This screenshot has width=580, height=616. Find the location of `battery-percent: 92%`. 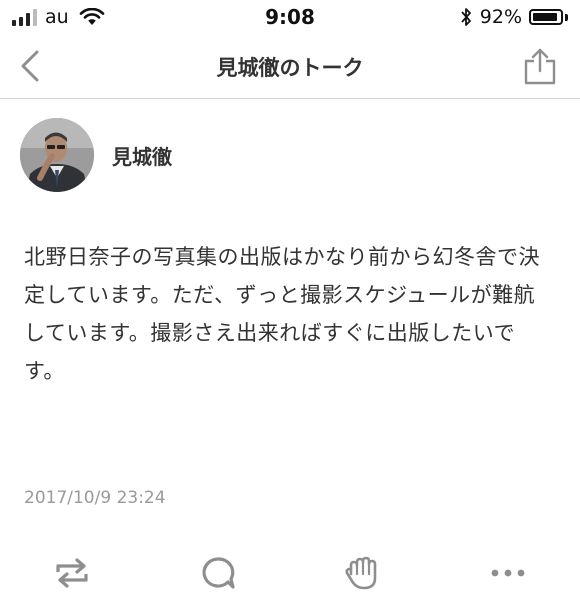

battery-percent: 92% is located at coordinates (500, 17).